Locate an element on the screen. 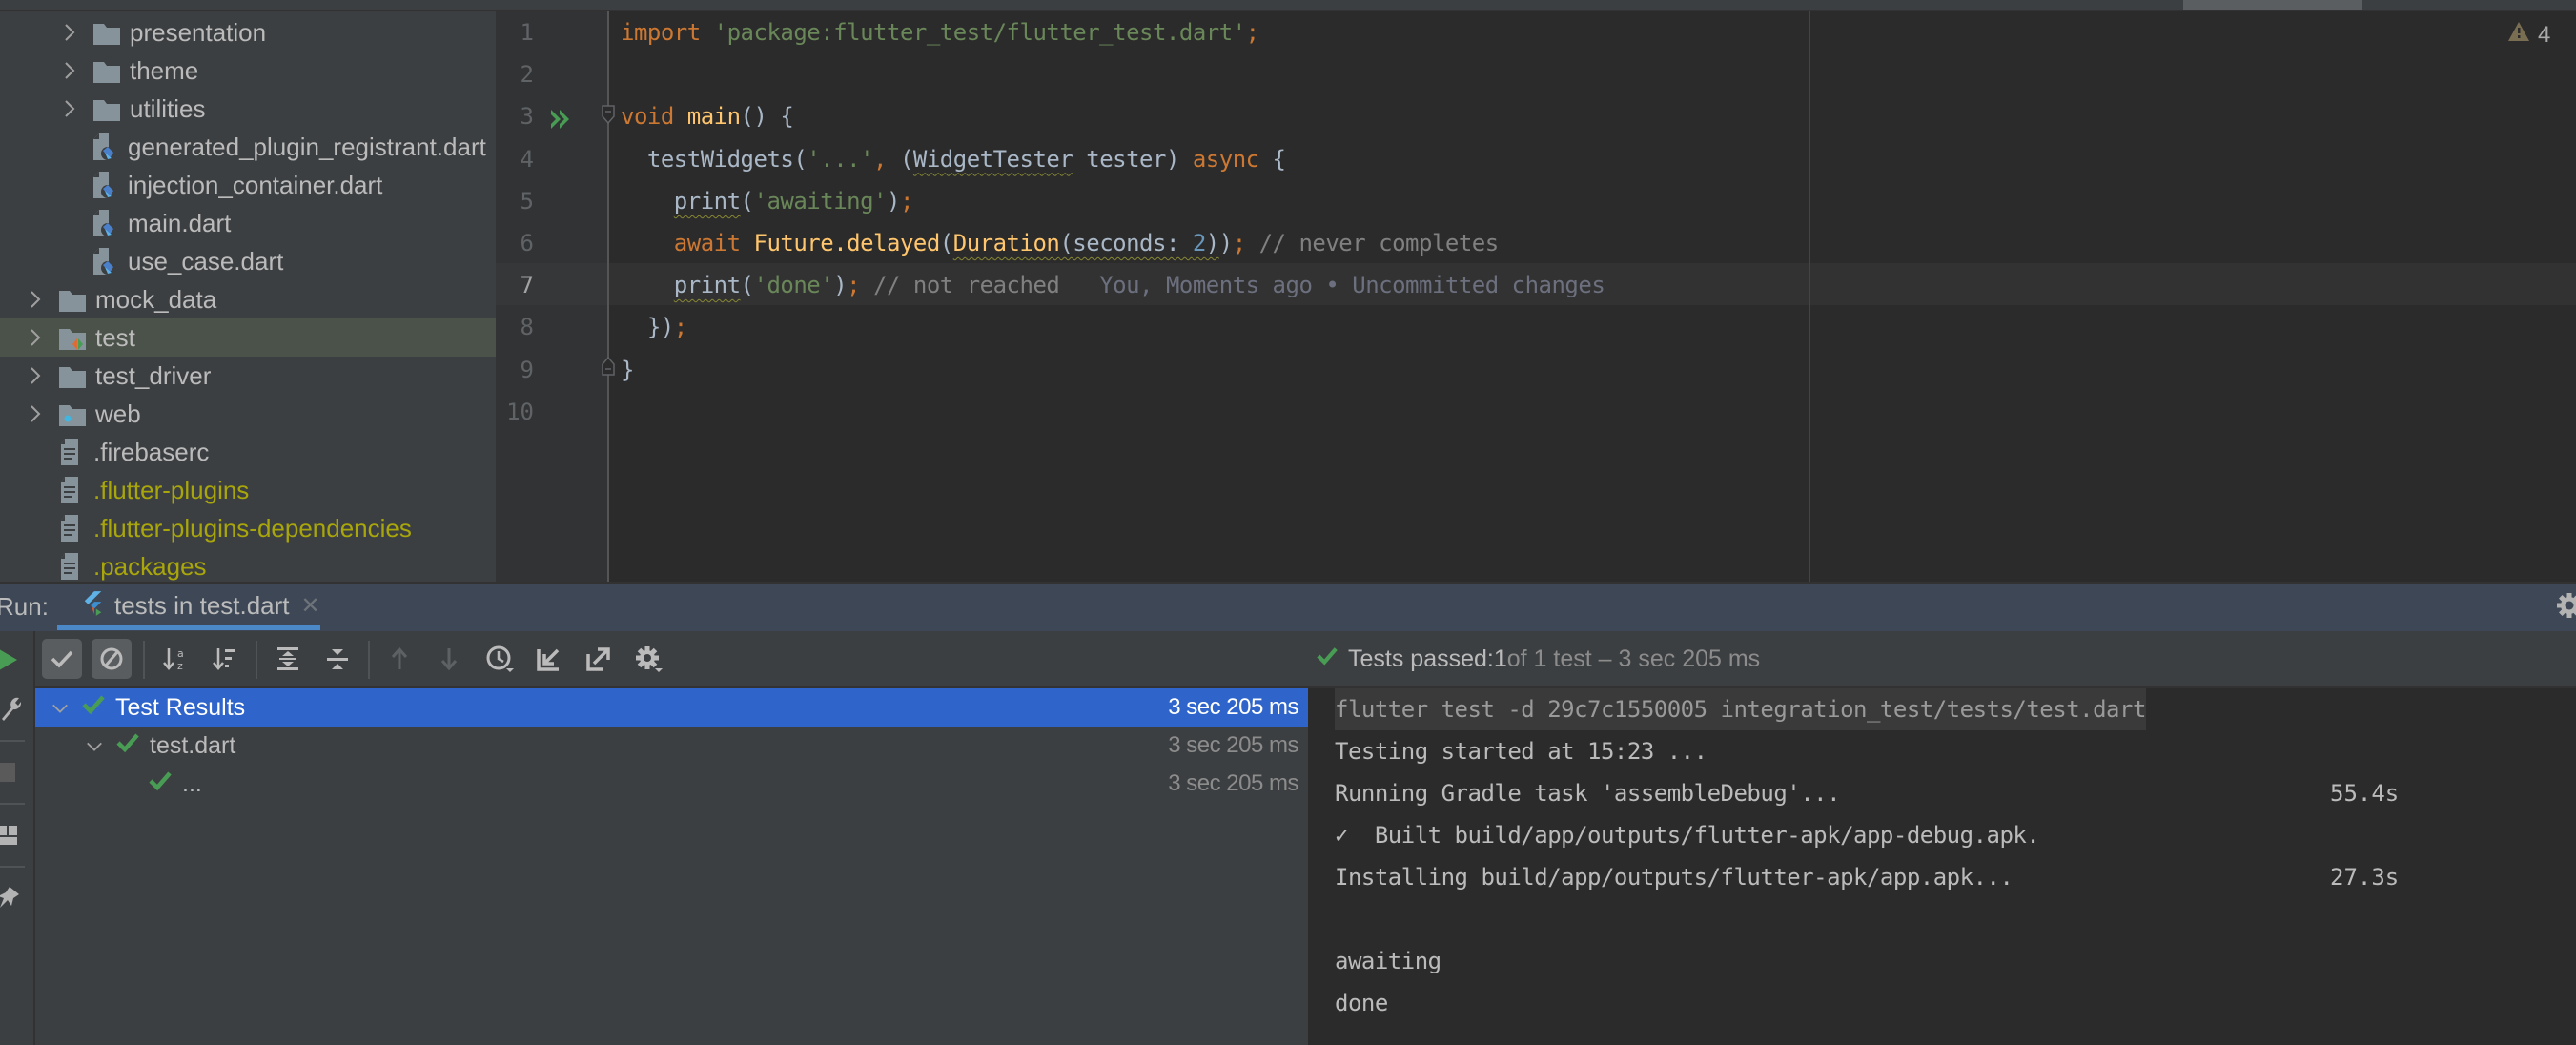 The width and height of the screenshot is (2576, 1045). stop-icon is located at coordinates (7, 773).